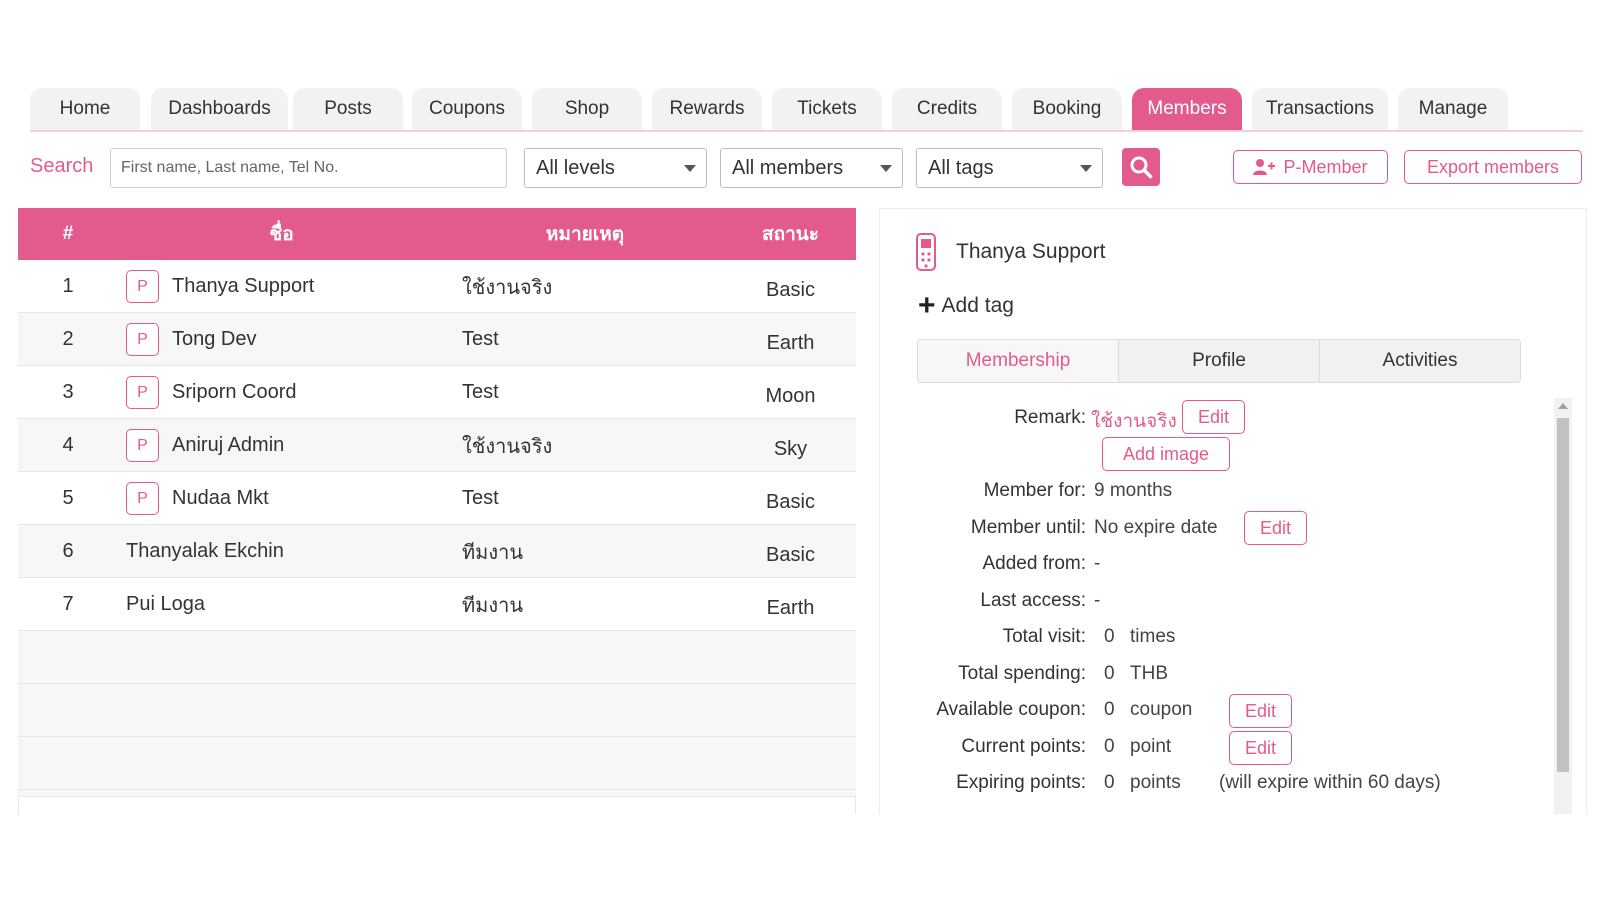 The height and width of the screenshot is (900, 1600). I want to click on search-button, so click(1141, 167).